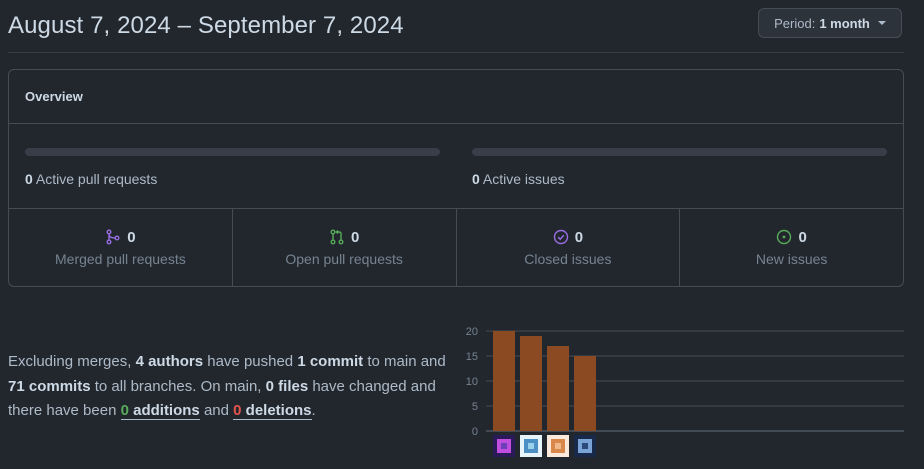 The width and height of the screenshot is (924, 469). I want to click on period-dropdown-button: Period: 1 month, so click(830, 23).